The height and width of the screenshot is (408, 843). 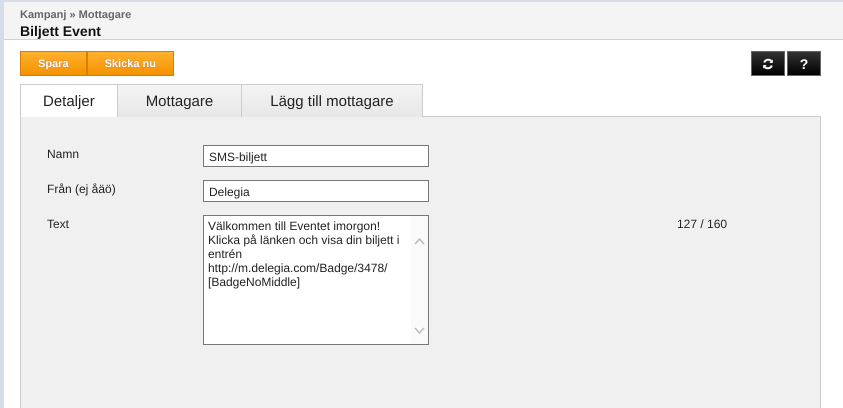 I want to click on tab: Detaljer, so click(x=69, y=100).